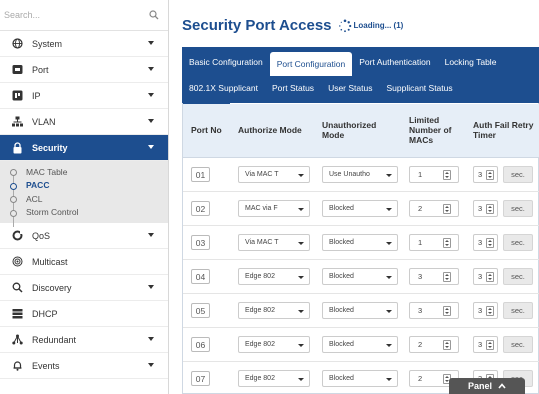  Describe the element at coordinates (350, 88) in the screenshot. I see `tab-user-status: User Status` at that location.